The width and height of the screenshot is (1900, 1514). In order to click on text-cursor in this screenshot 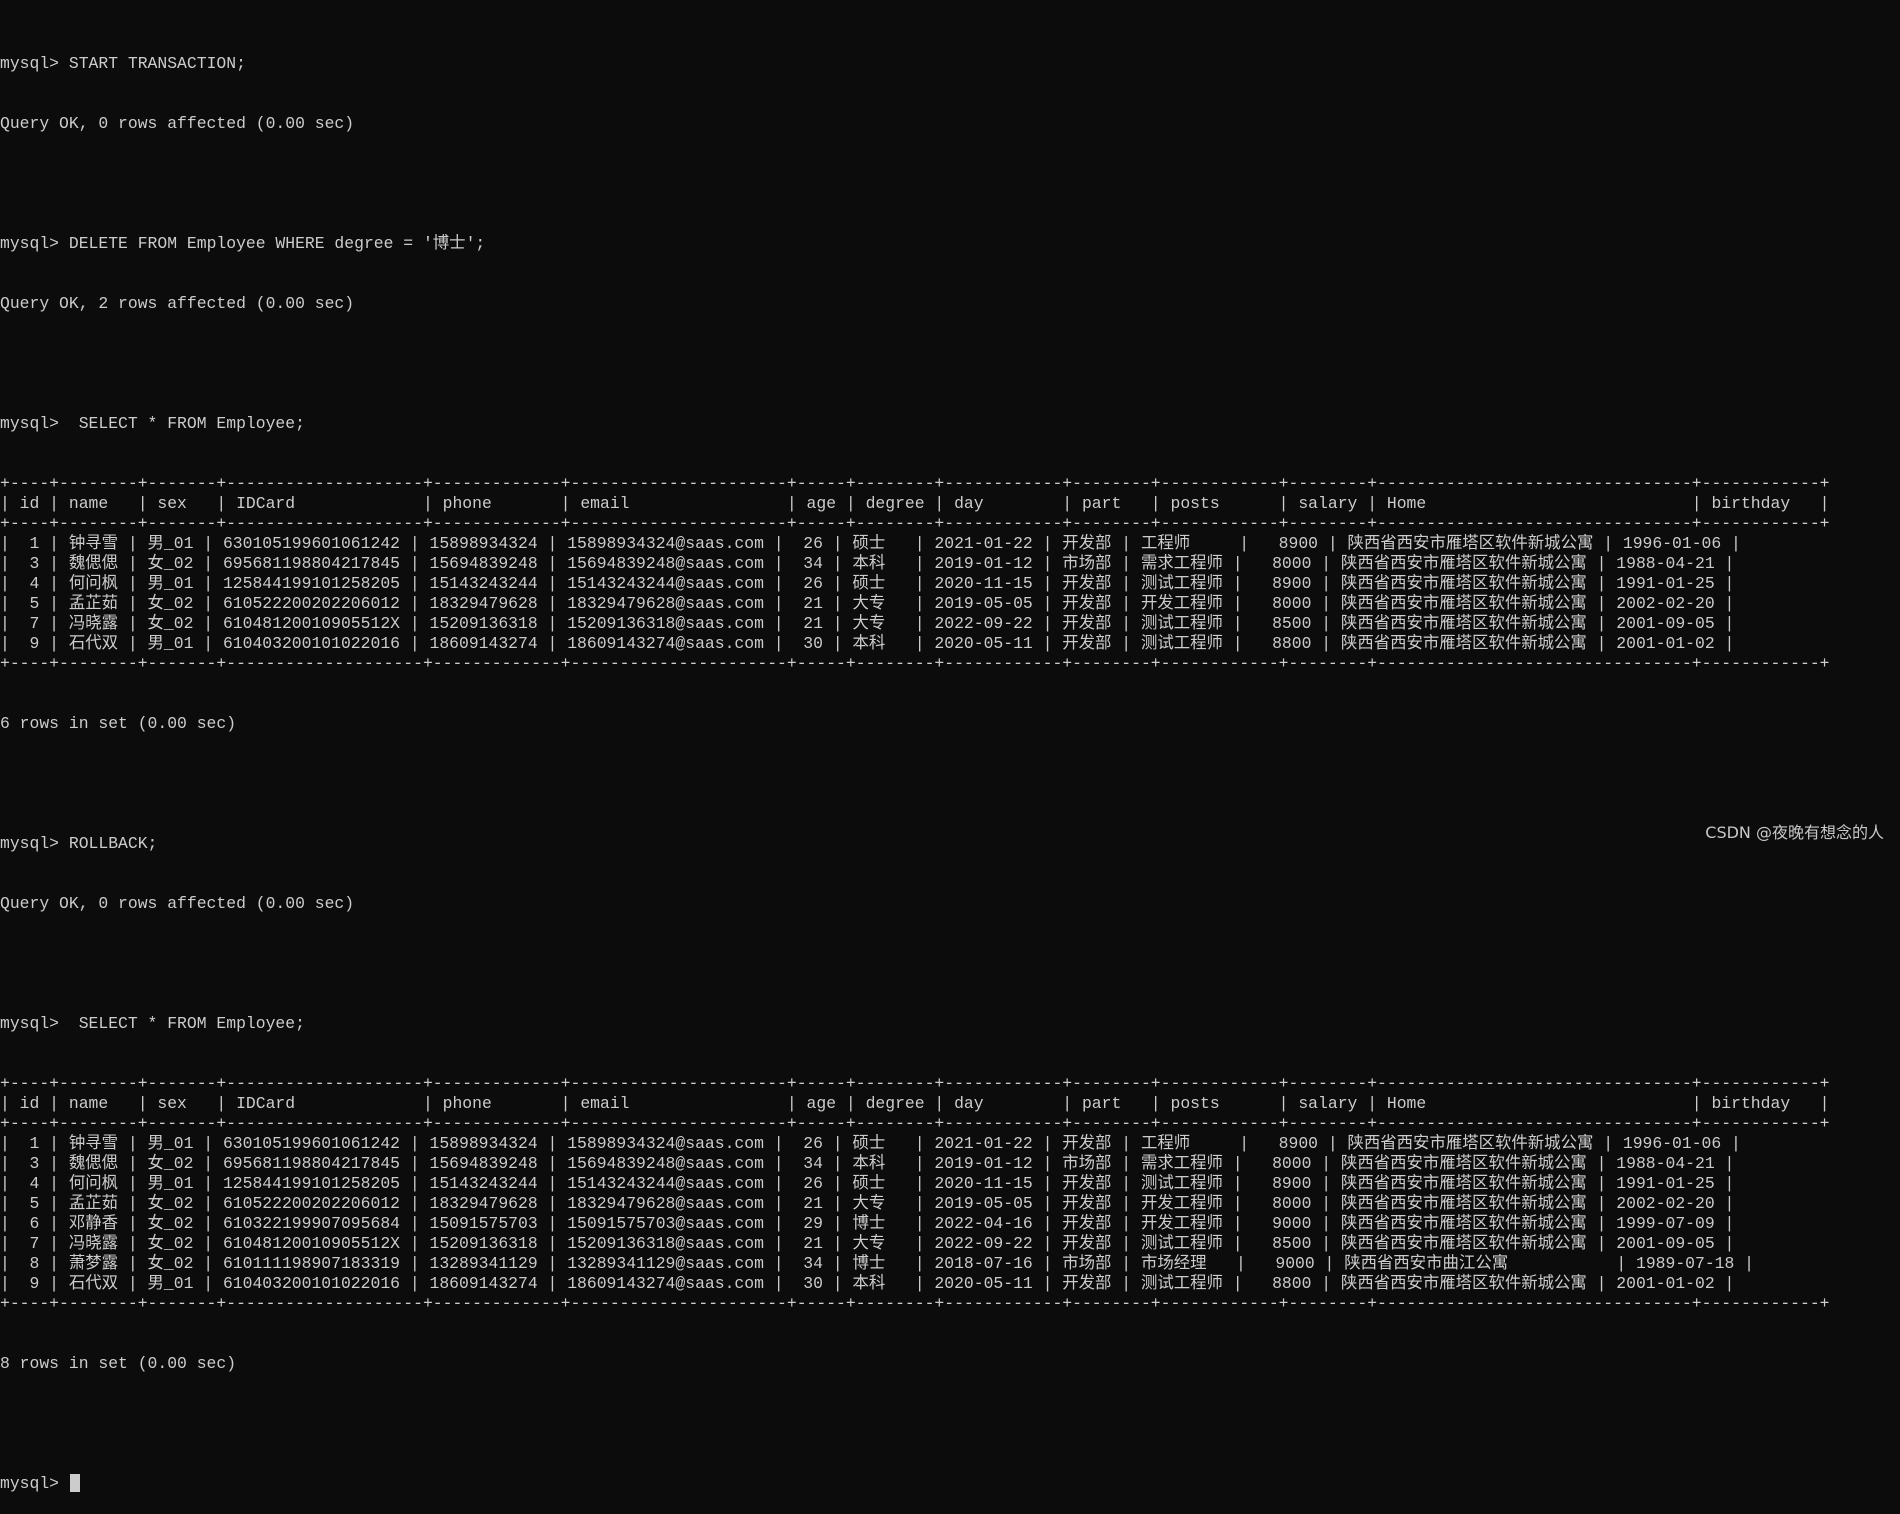, I will do `click(74, 1483)`.